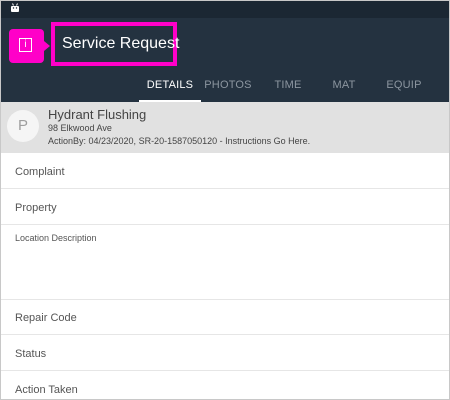  Describe the element at coordinates (228, 85) in the screenshot. I see `tab-label: PHOTOS` at that location.